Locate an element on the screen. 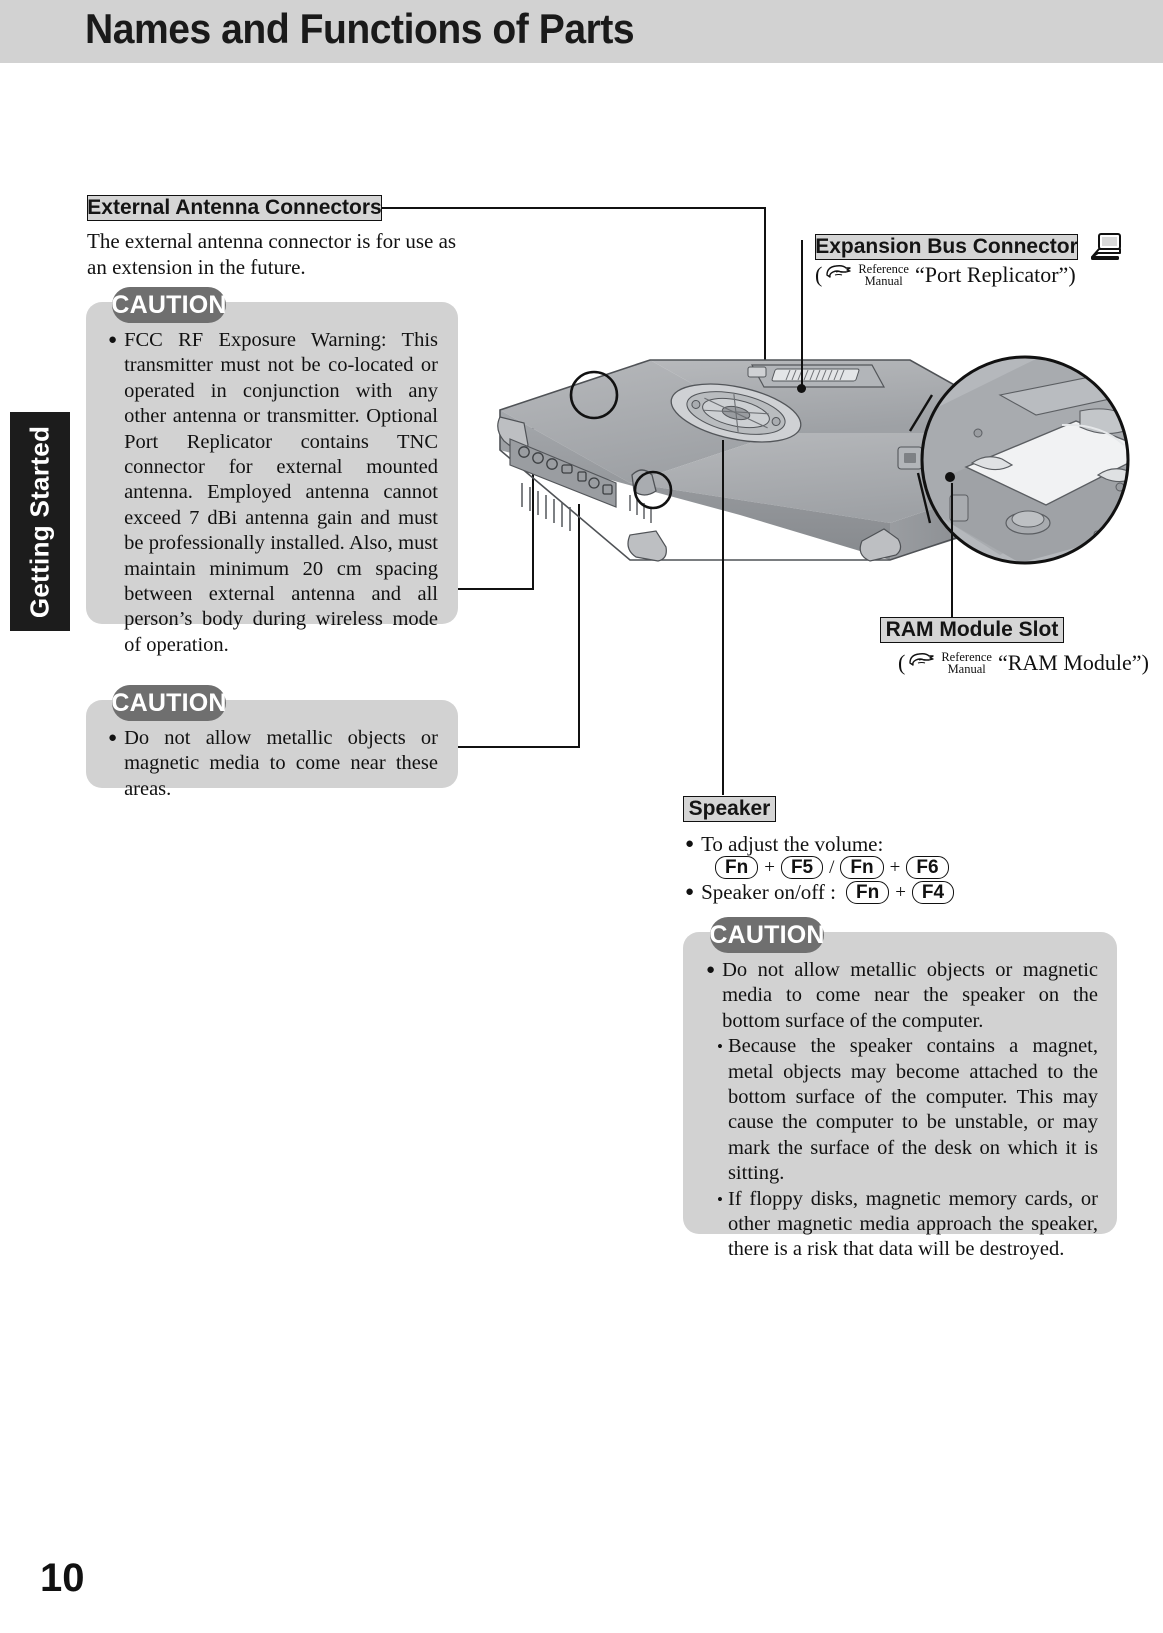 Image resolution: width=1163 pixels, height=1633 pixels. plus-sign-3: + is located at coordinates (900, 892).